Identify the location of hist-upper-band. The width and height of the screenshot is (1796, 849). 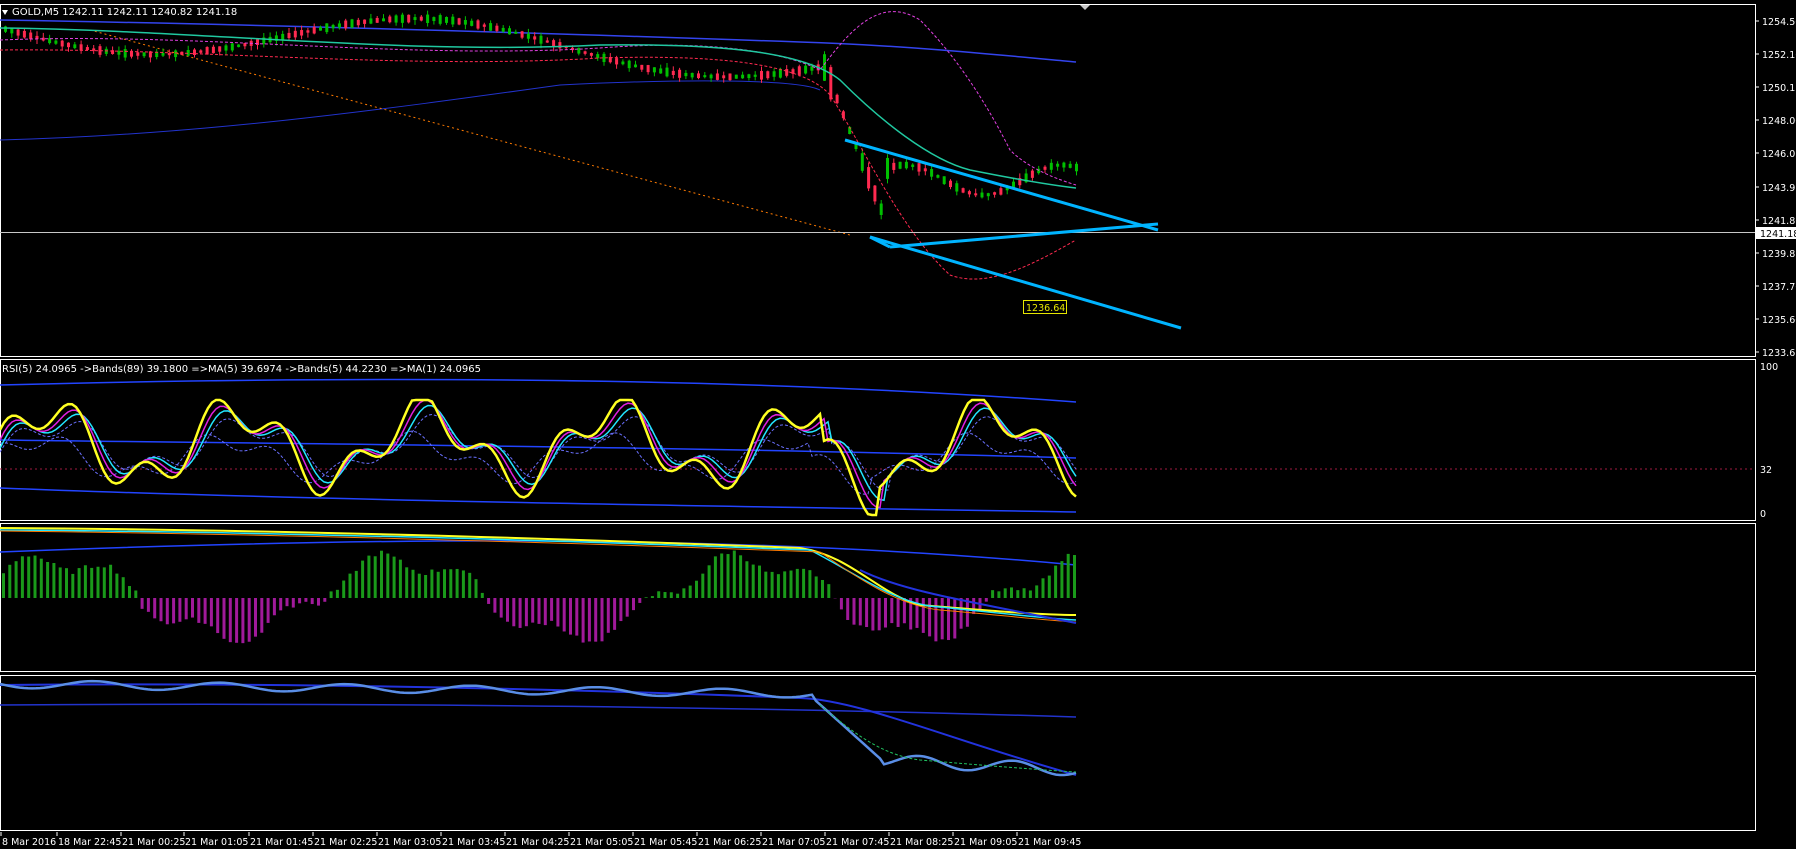
(538, 553).